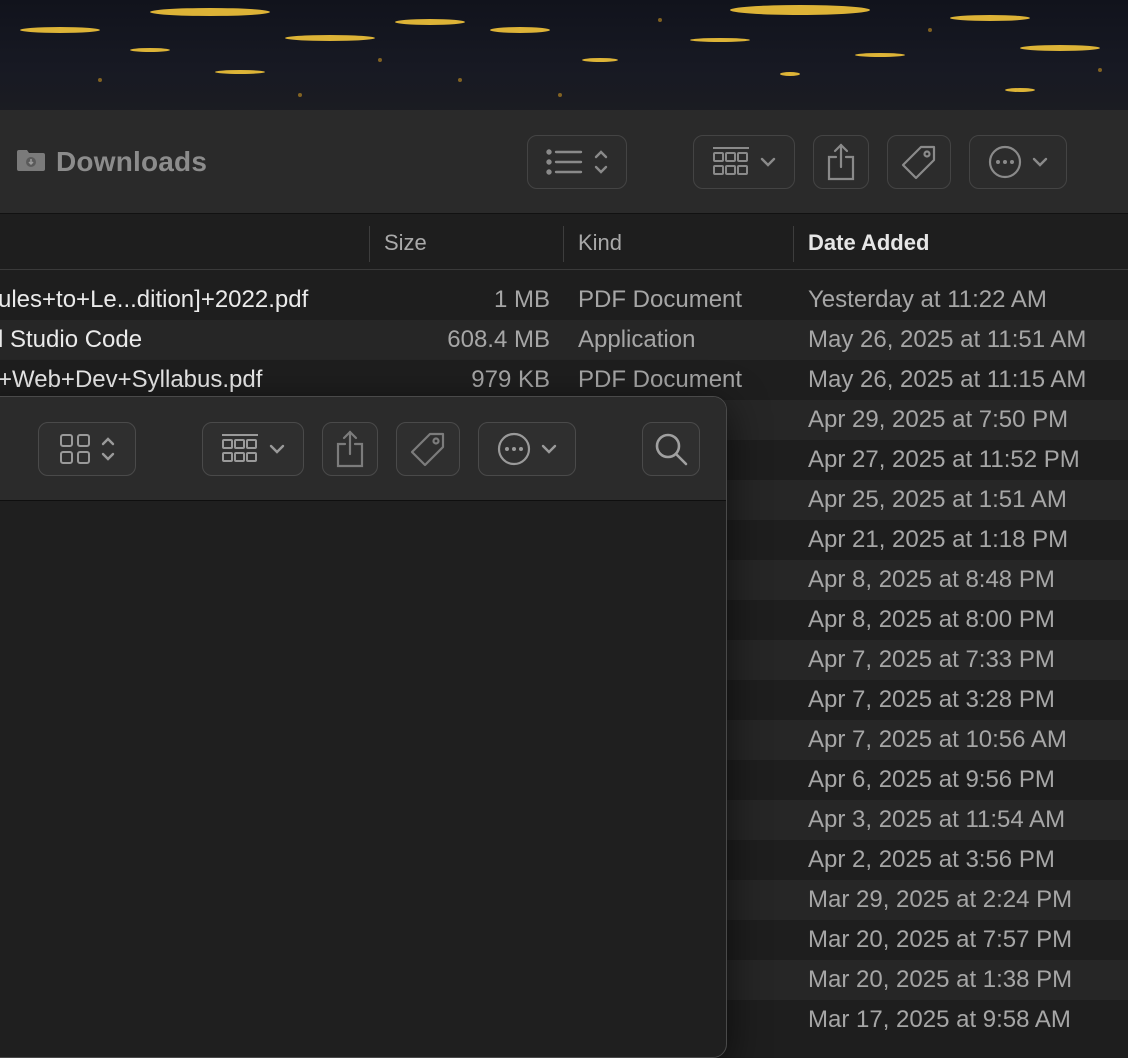 The width and height of the screenshot is (1128, 1058). I want to click on file-kind: Application, so click(637, 339).